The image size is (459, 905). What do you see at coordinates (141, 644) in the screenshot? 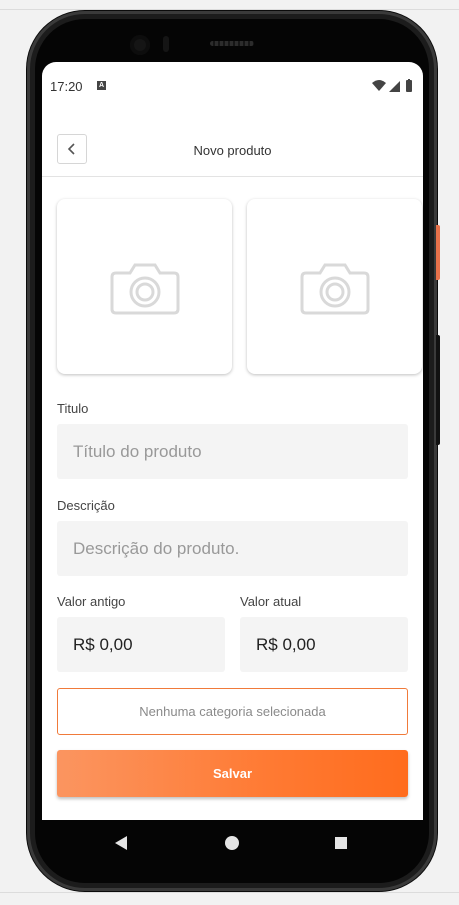
I see `old-price-input: R$ 0,00` at bounding box center [141, 644].